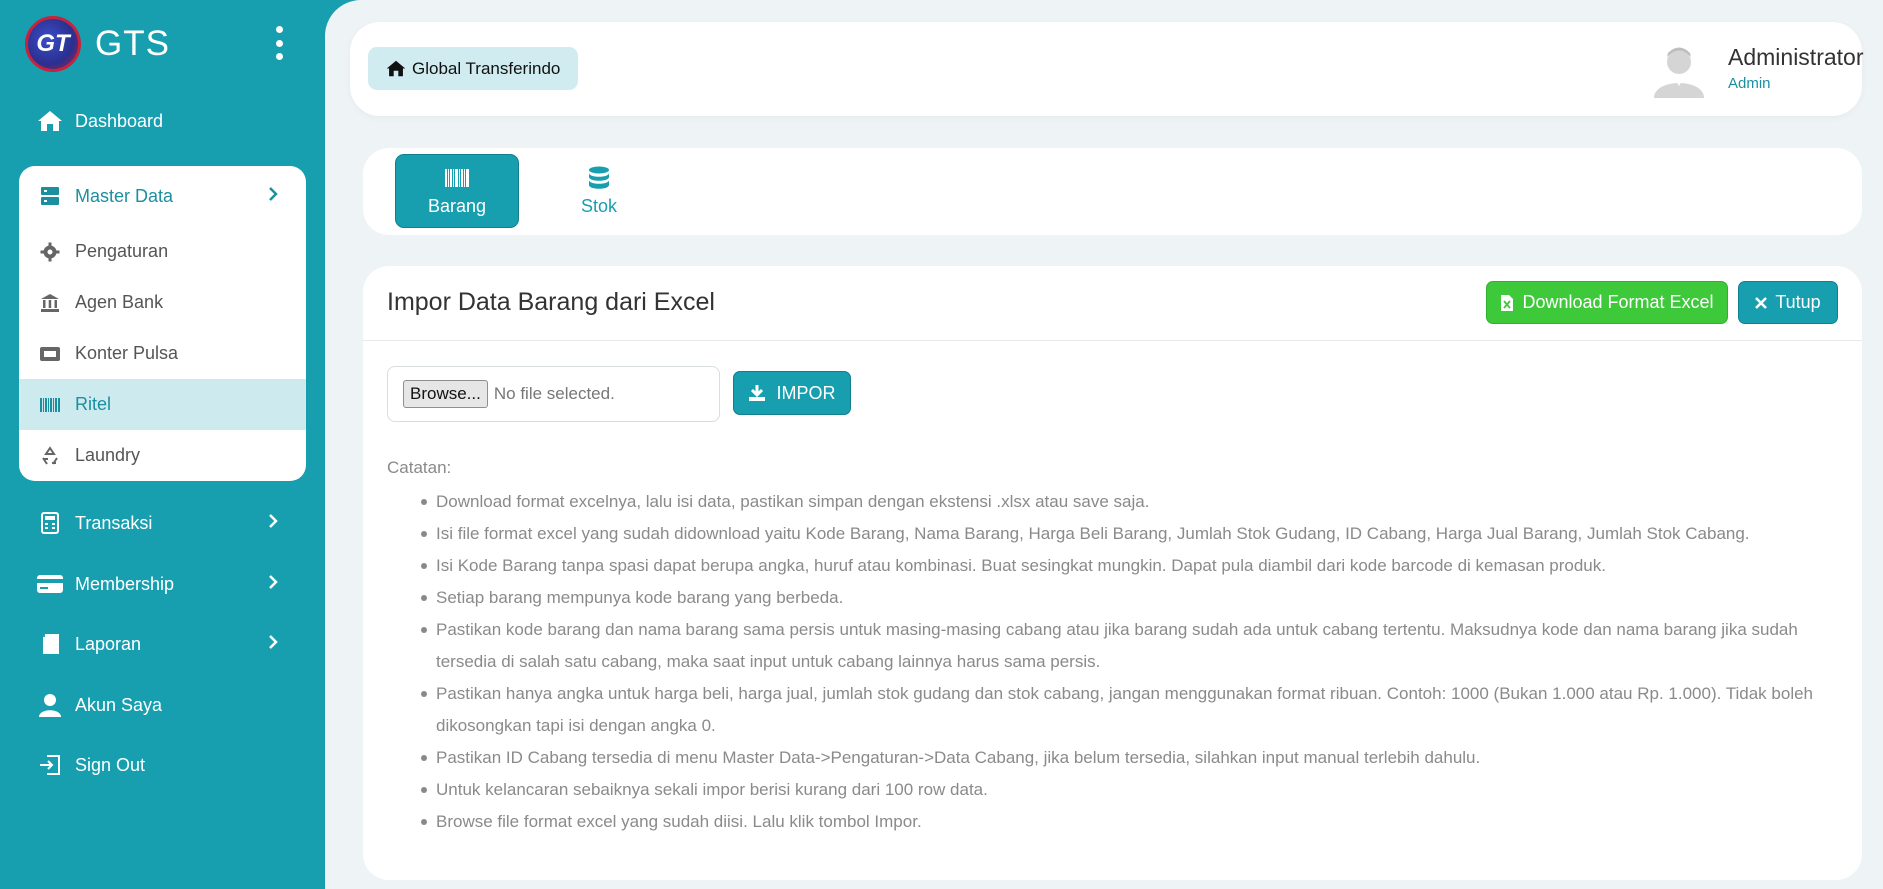  I want to click on logo-text: GT, so click(53, 43).